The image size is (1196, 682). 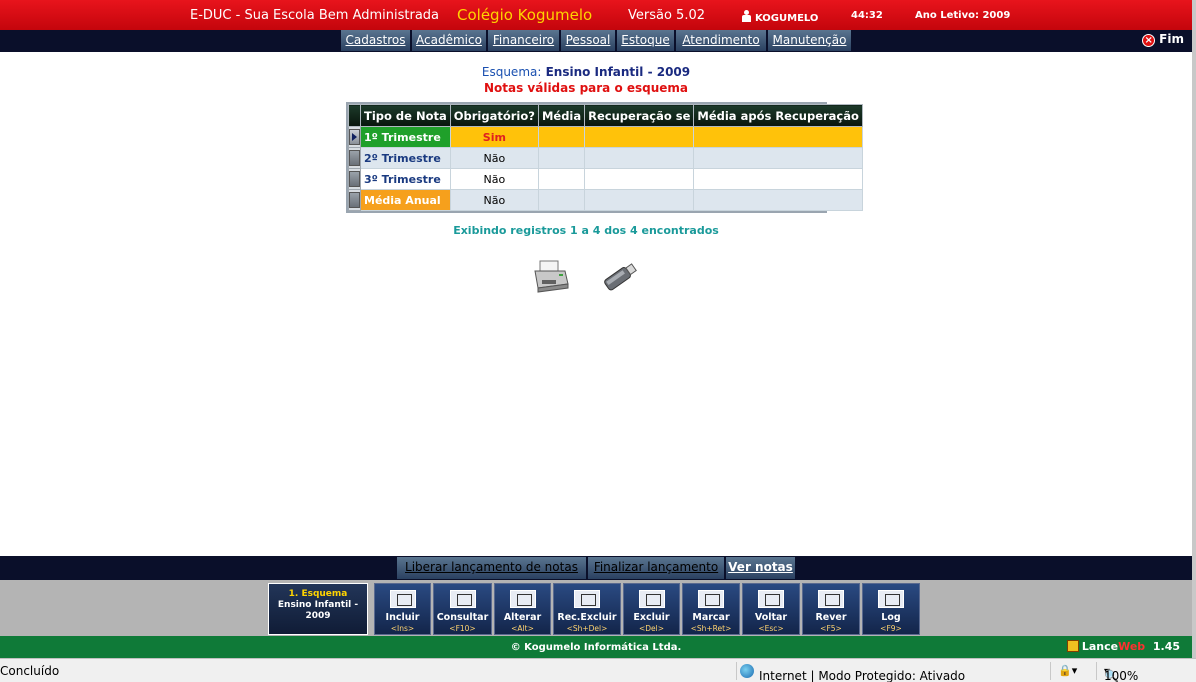 I want to click on table-row: 3º Trimestre Não, so click(x=605, y=179).